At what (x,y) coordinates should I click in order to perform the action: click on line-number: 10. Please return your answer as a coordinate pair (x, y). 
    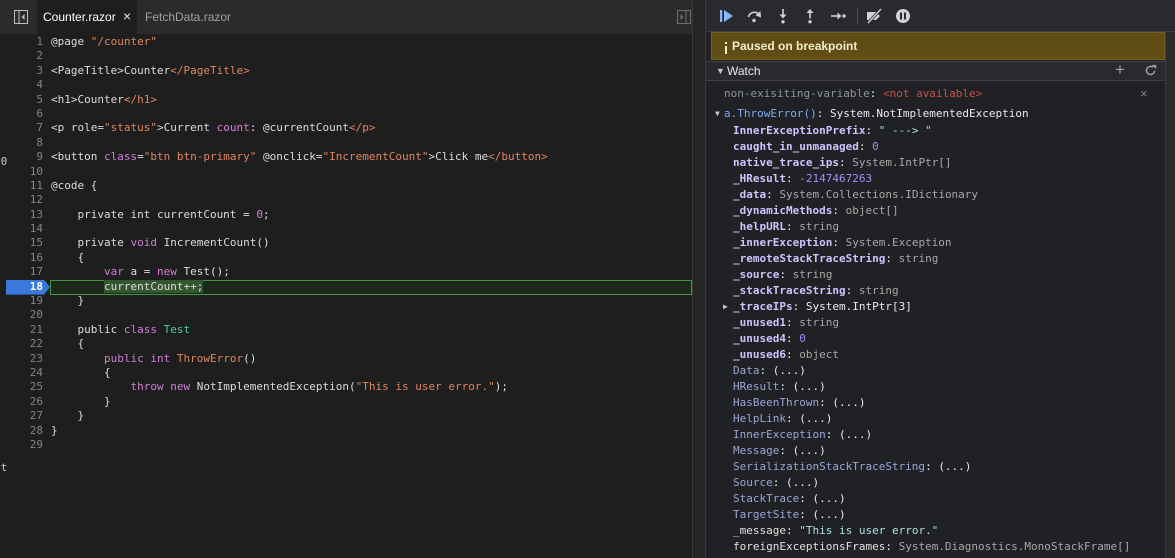
    Looking at the image, I should click on (21, 172).